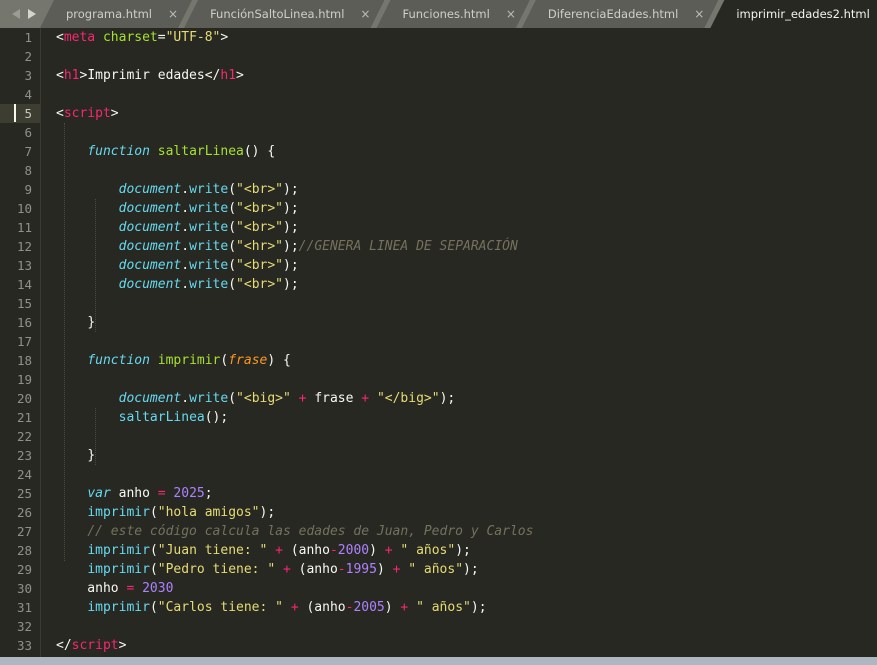  I want to click on code-line: function saltarLinea() {, so click(459, 151).